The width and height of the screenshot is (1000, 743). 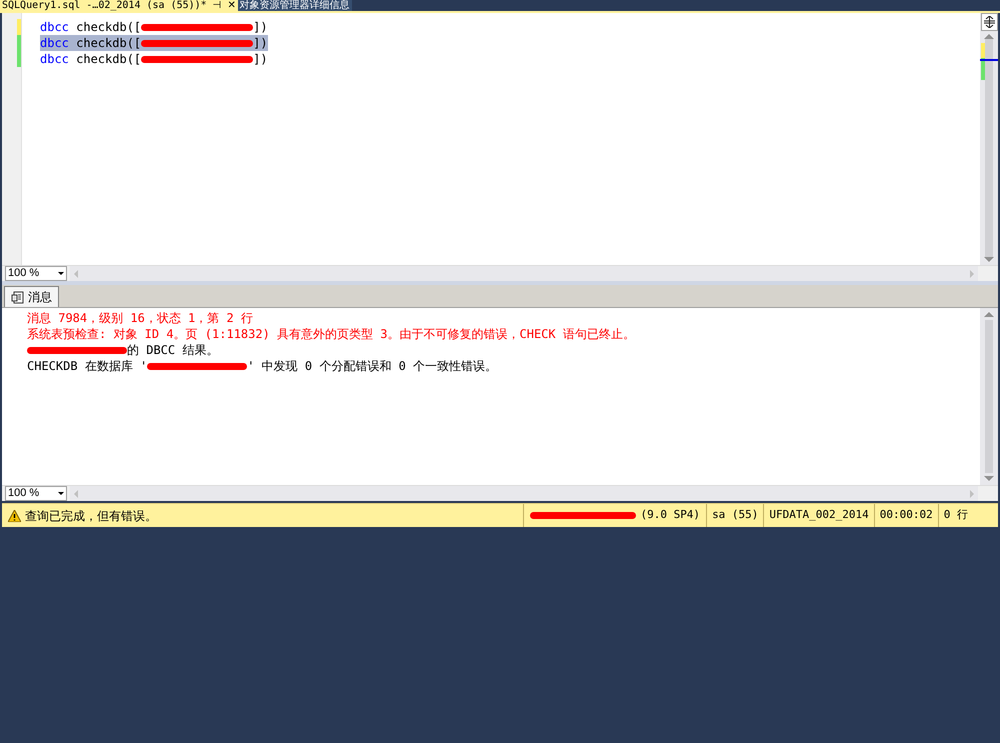 I want to click on status-message: 查询已完成，但有错误。, so click(x=91, y=516).